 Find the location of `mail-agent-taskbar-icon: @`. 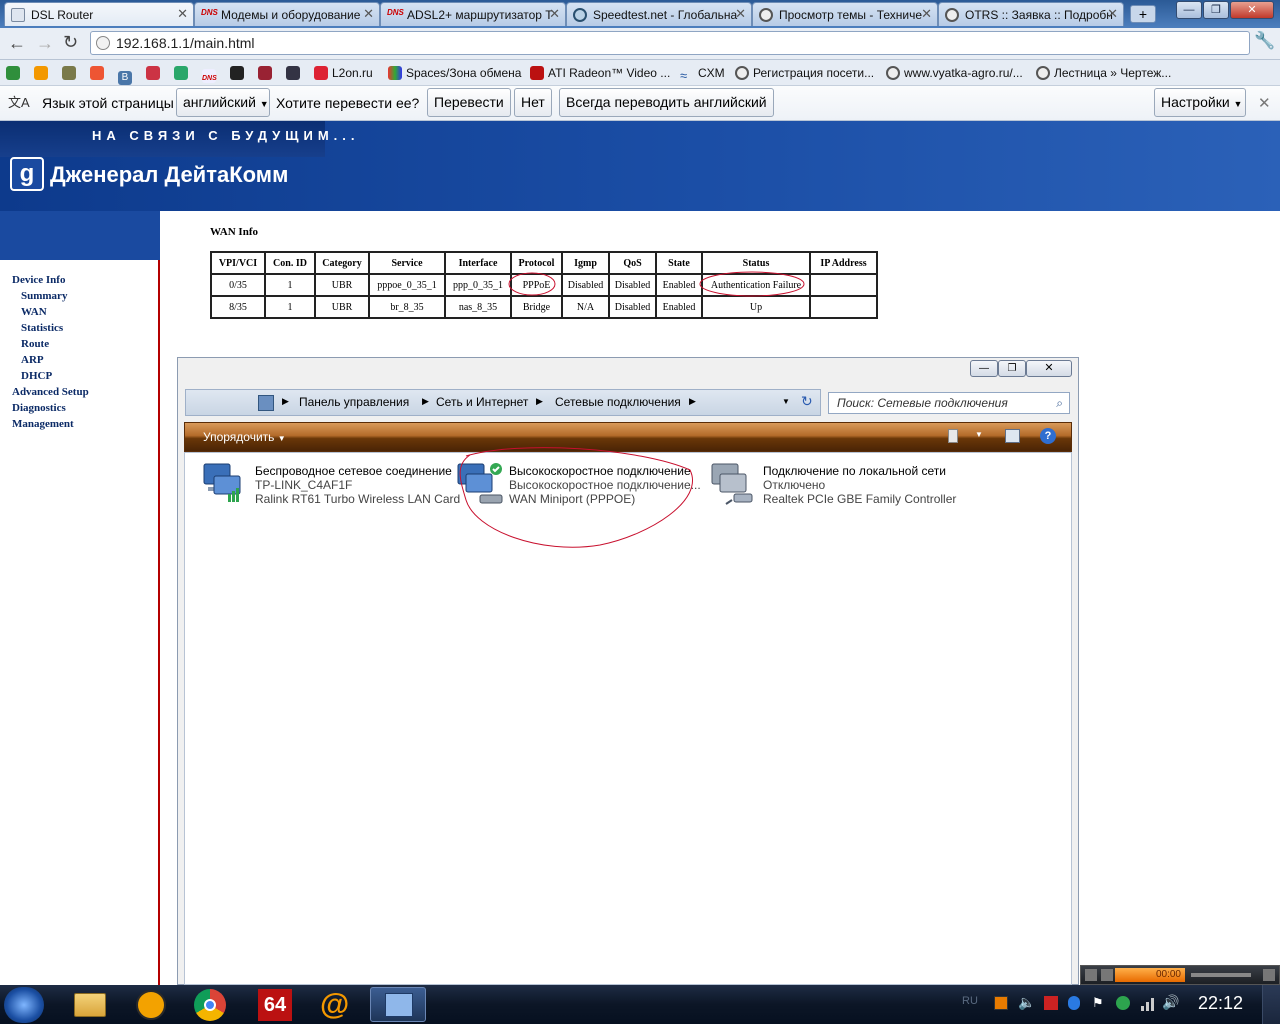

mail-agent-taskbar-icon: @ is located at coordinates (336, 1004).